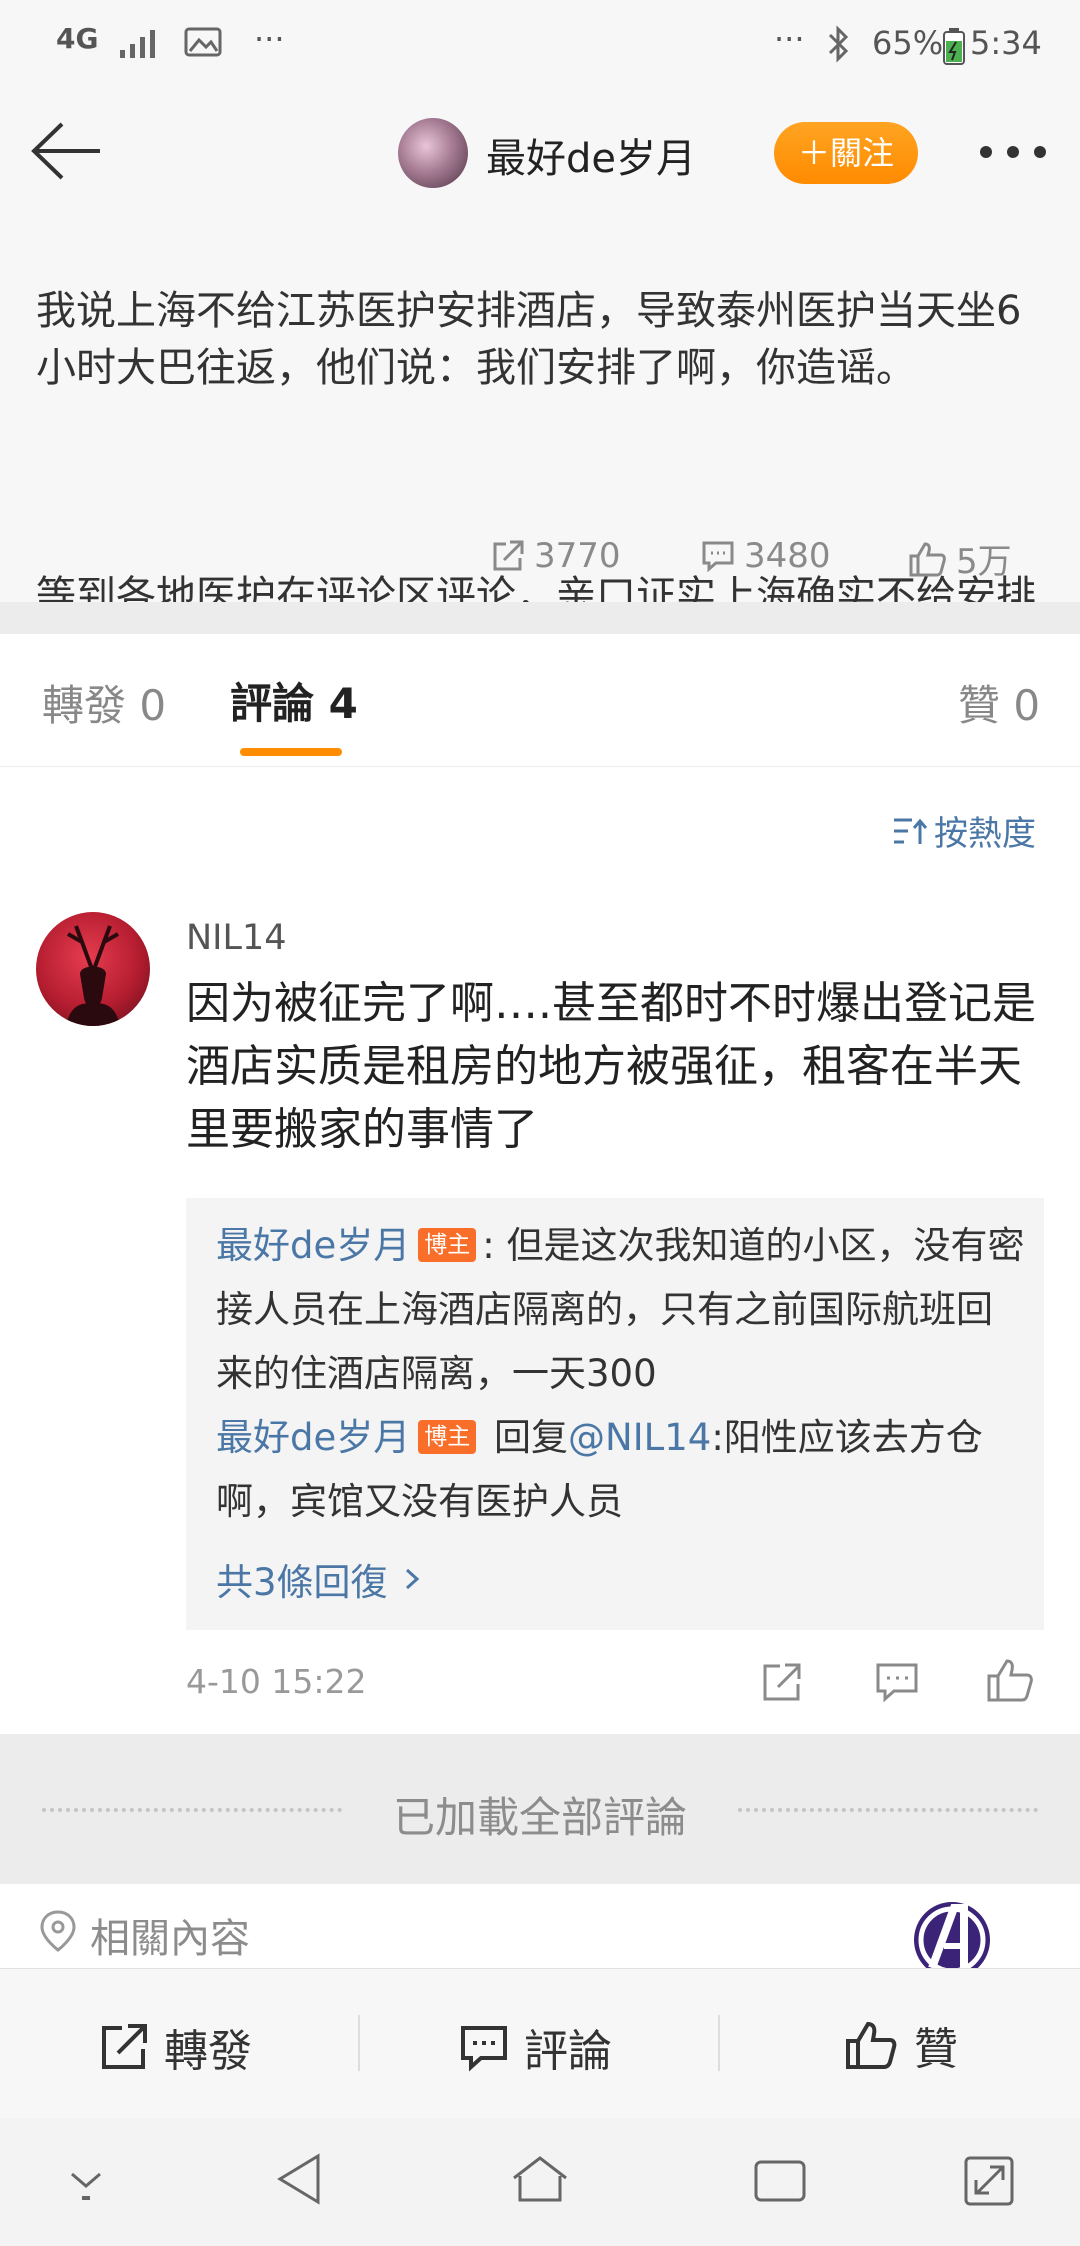 This screenshot has height=2246, width=1080. What do you see at coordinates (540, 45) in the screenshot?
I see `status-bar: 4G ··· ··· 65% 5:34` at bounding box center [540, 45].